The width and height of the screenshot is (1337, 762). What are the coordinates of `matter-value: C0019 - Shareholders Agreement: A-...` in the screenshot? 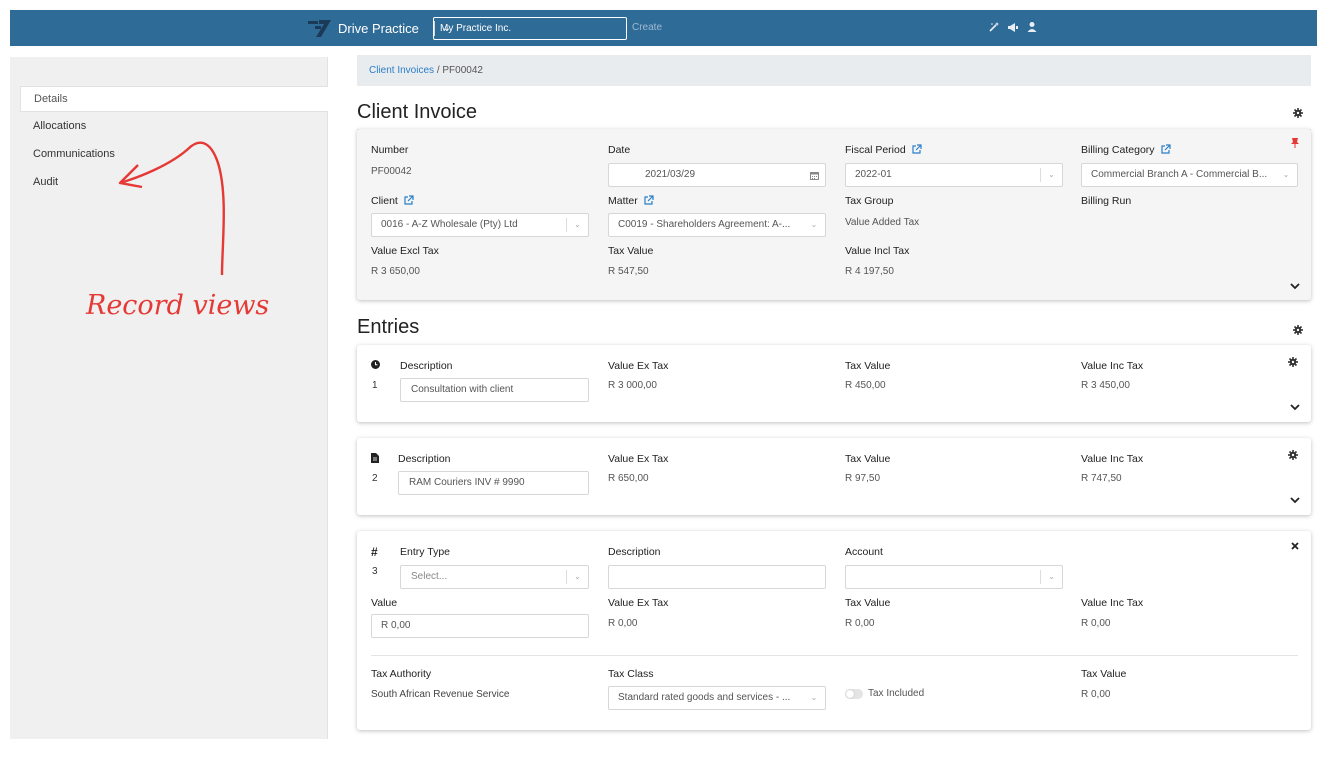 It's located at (704, 224).